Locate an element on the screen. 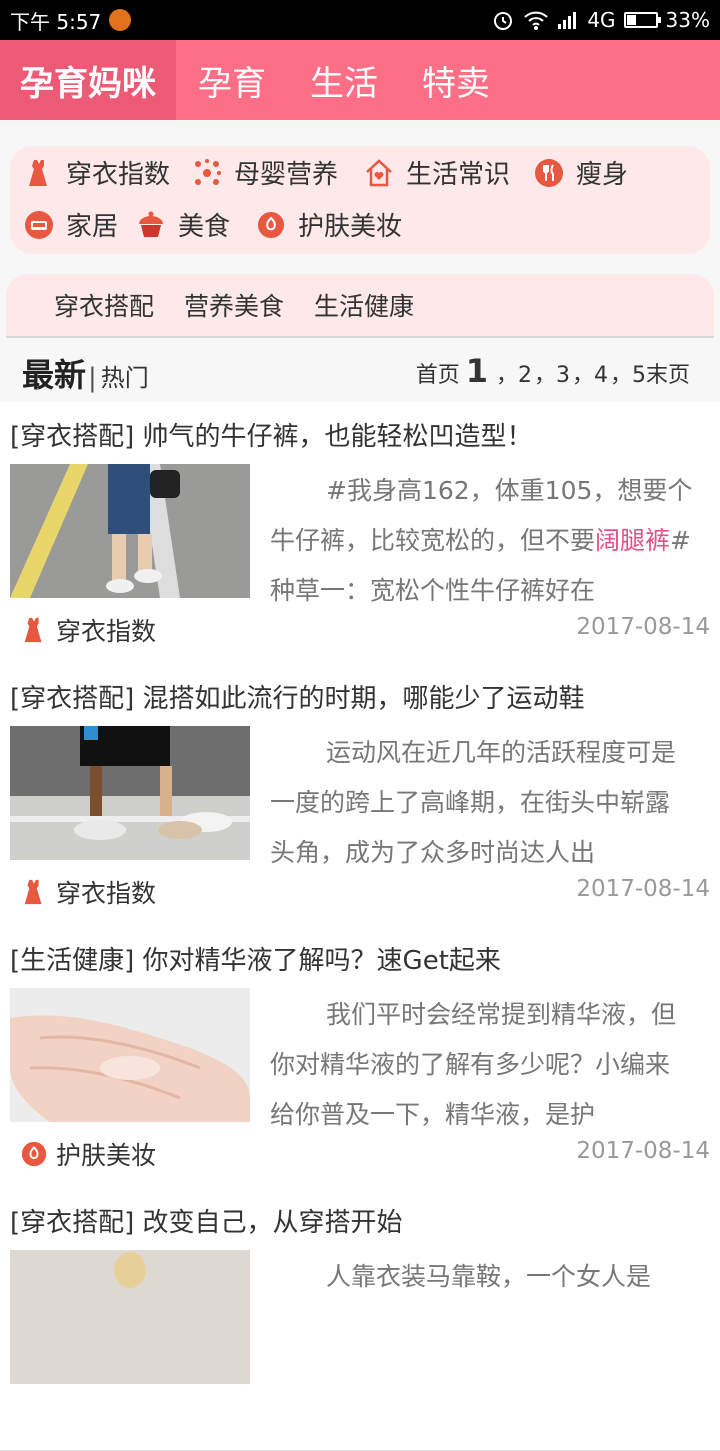 The image size is (720, 1451). subtab-bar: 穿衣搭配 营养美食 生活健康 is located at coordinates (360, 306).